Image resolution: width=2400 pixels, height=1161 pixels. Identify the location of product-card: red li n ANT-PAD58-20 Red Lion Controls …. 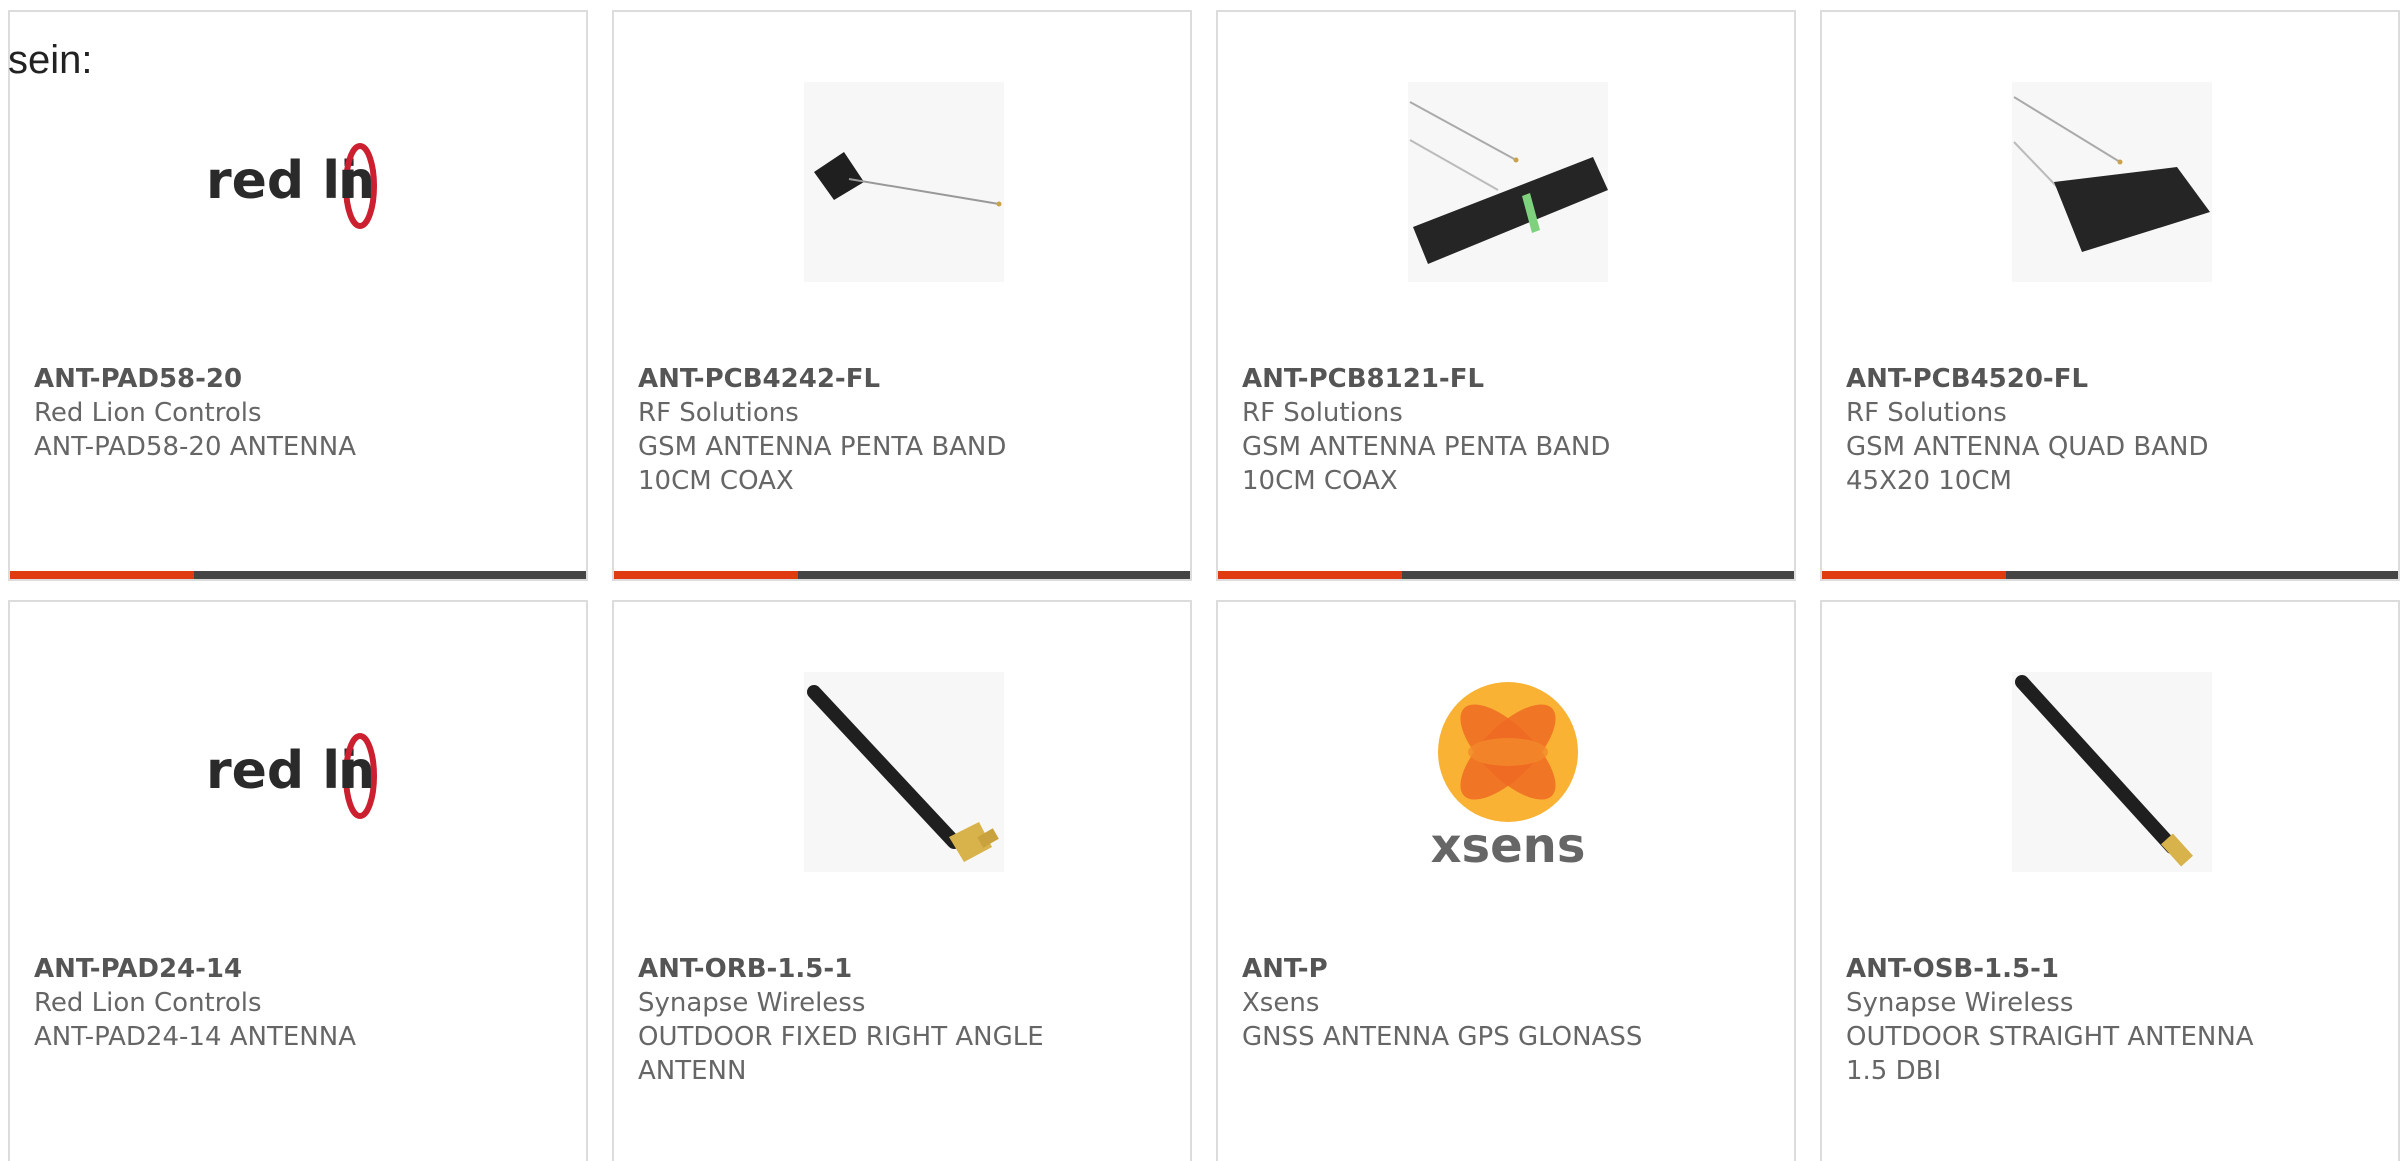
(298, 295).